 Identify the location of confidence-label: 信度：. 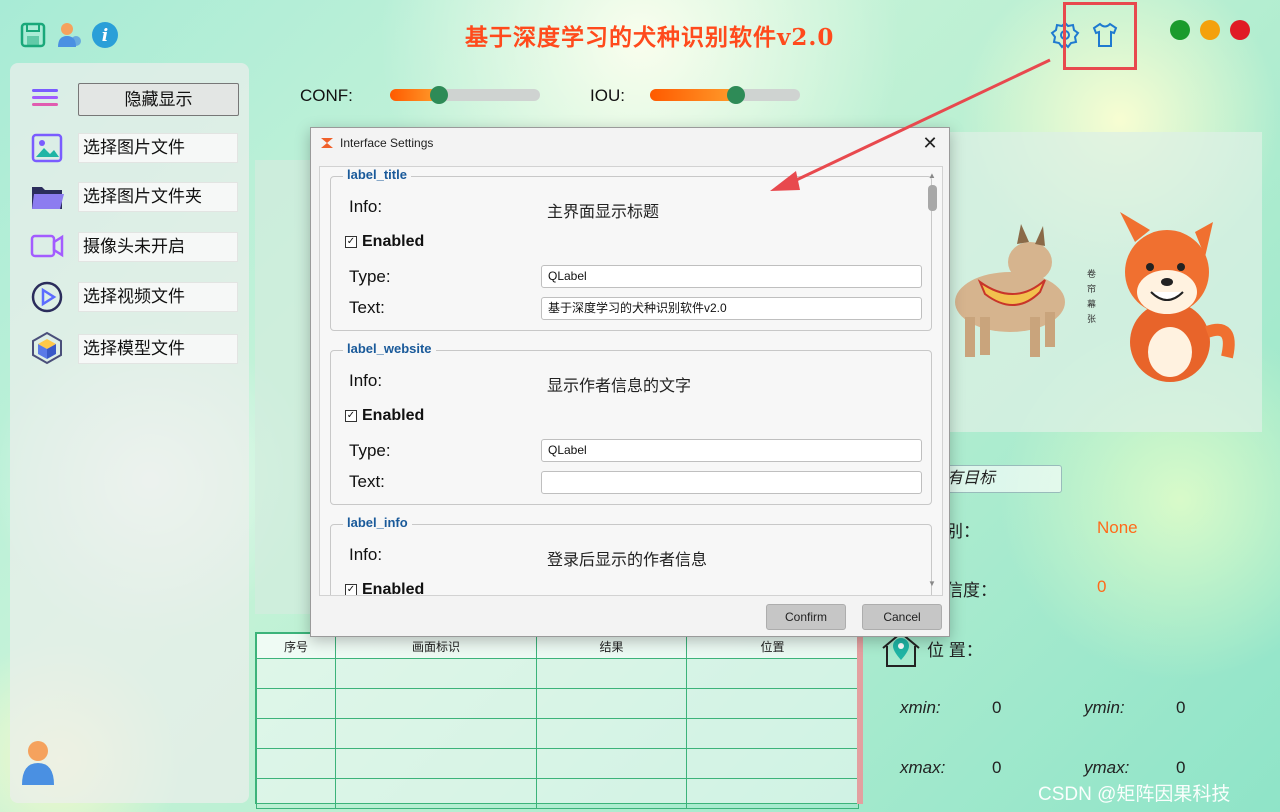
(971, 590).